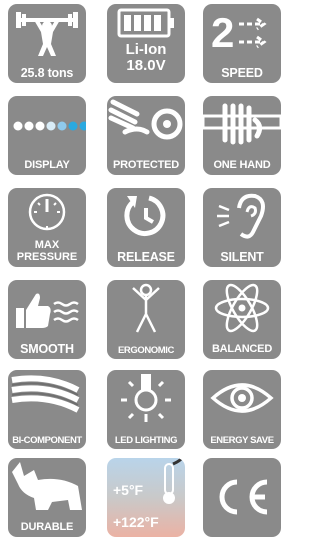 The height and width of the screenshot is (537, 320). I want to click on light-bulb-icon, so click(146, 398).